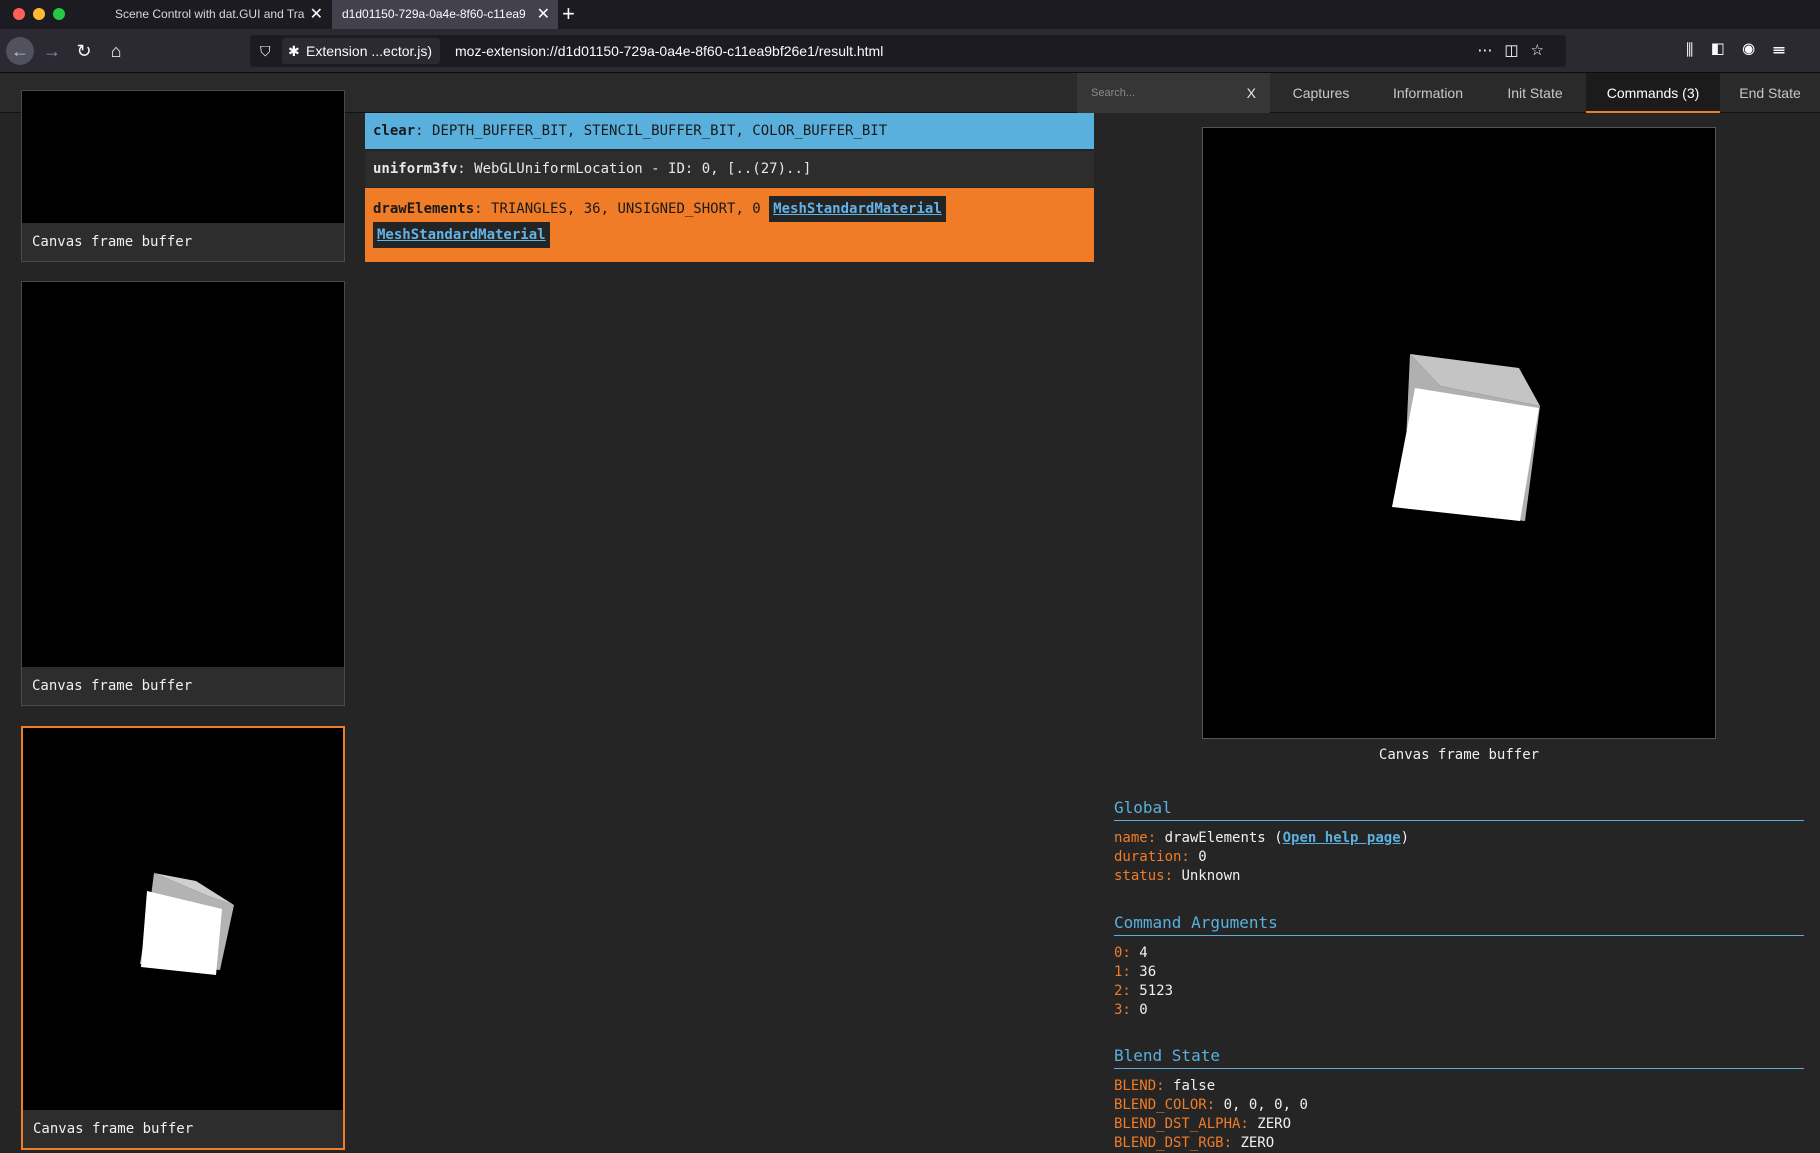 The image size is (1820, 1153). What do you see at coordinates (1160, 857) in the screenshot?
I see `global-duration-row: duration: 0` at bounding box center [1160, 857].